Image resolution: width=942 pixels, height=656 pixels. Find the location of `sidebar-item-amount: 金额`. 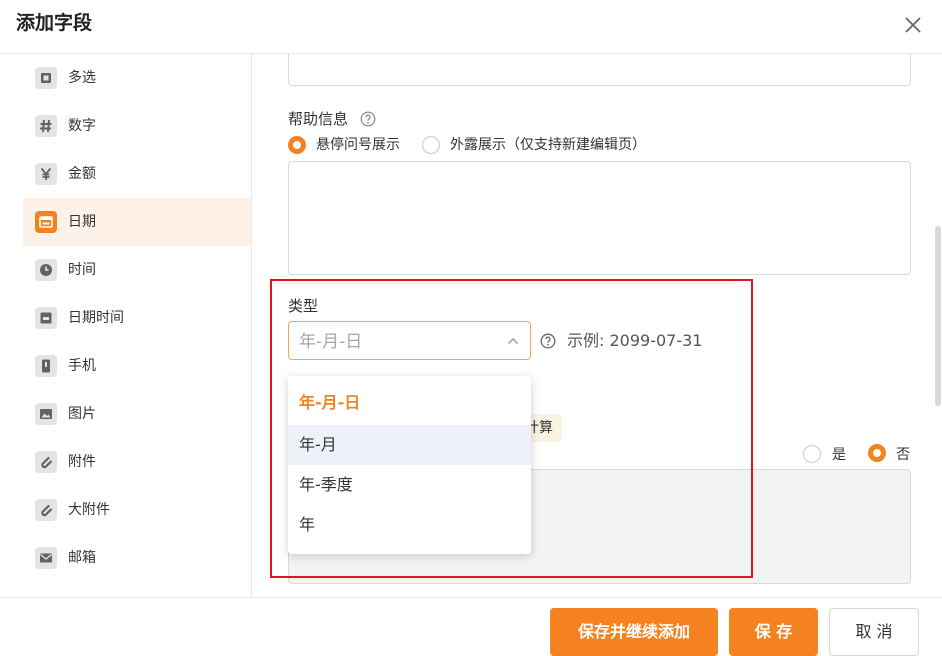

sidebar-item-amount: 金额 is located at coordinates (137, 174).